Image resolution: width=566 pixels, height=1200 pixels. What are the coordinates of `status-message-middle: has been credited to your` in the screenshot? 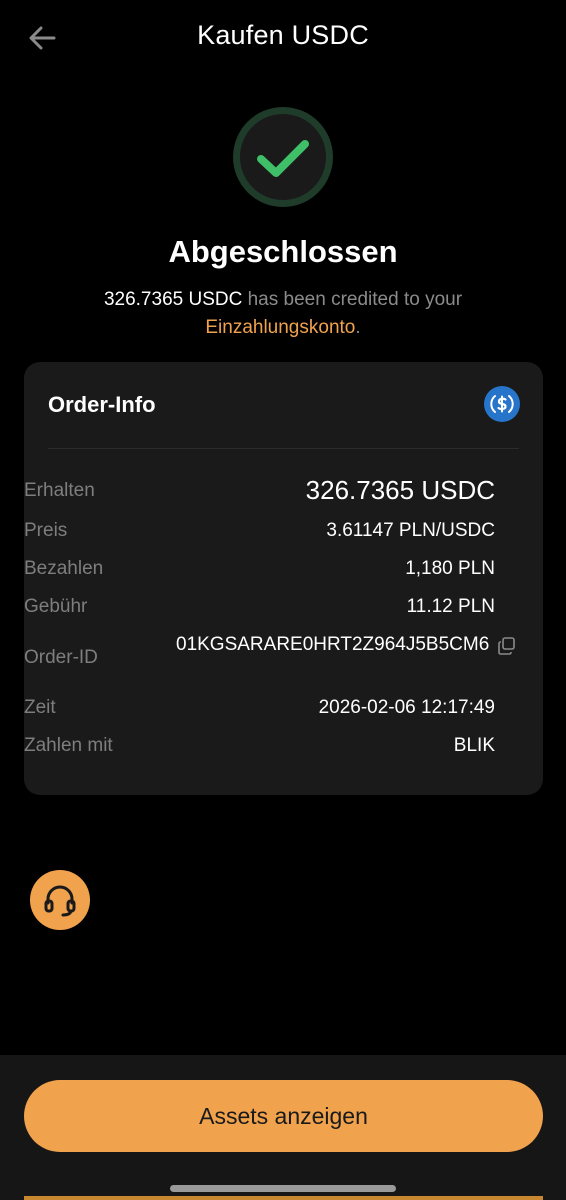 It's located at (352, 299).